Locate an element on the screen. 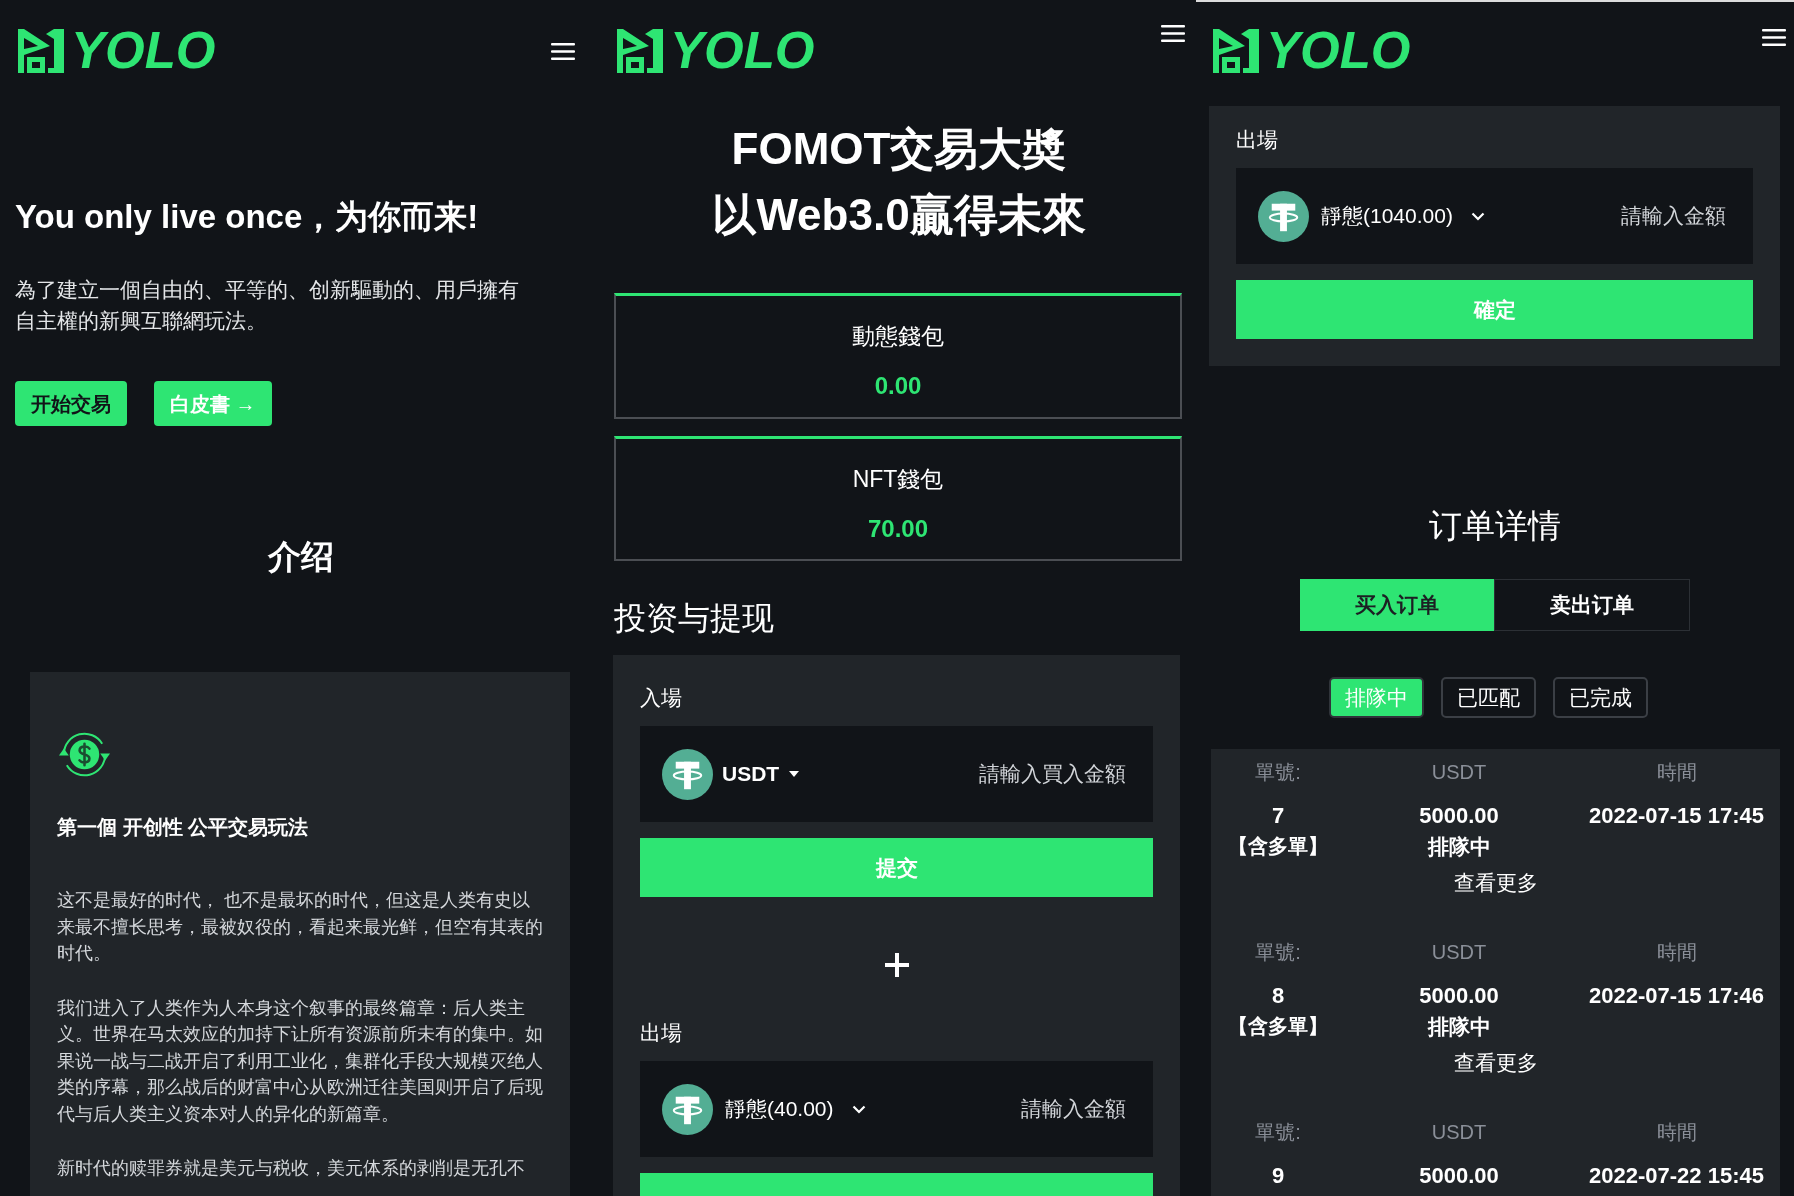 The height and width of the screenshot is (1196, 1794). feature-paragraph: 新时代的赎罪券就是美元与税收，美元体系的剥削是无孔不 is located at coordinates (291, 1168).